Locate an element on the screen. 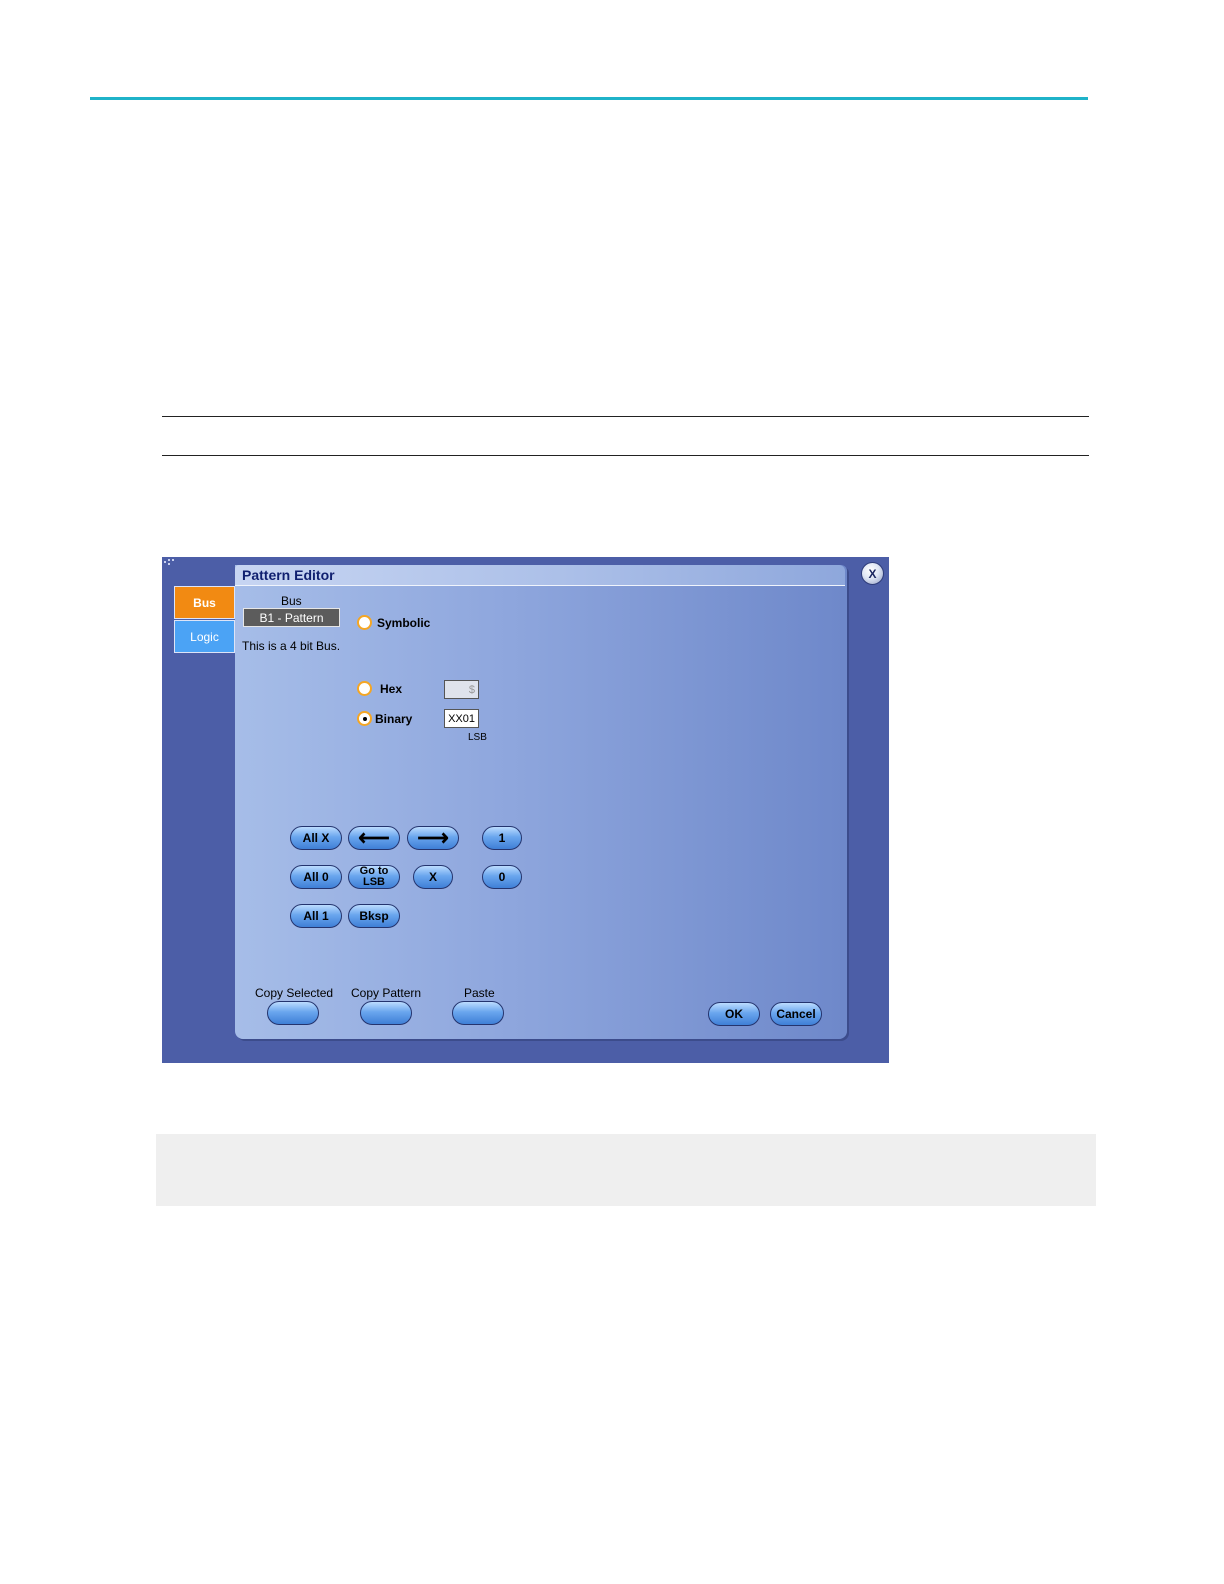 This screenshot has width=1224, height=1584. header-rule is located at coordinates (589, 98).